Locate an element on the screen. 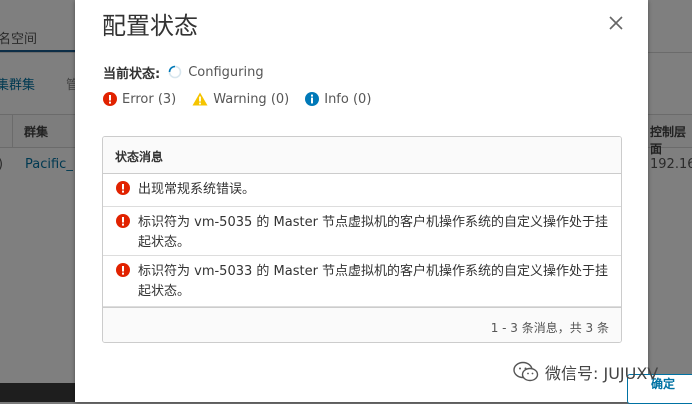  table-row: 出现常规系统错误。 is located at coordinates (362, 190).